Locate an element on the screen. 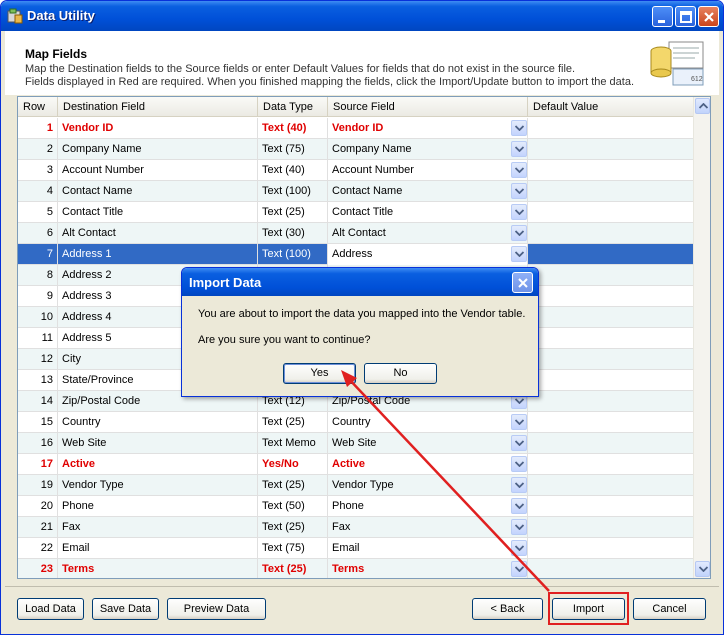 The image size is (724, 635). row-number-cell: 14 is located at coordinates (38, 401).